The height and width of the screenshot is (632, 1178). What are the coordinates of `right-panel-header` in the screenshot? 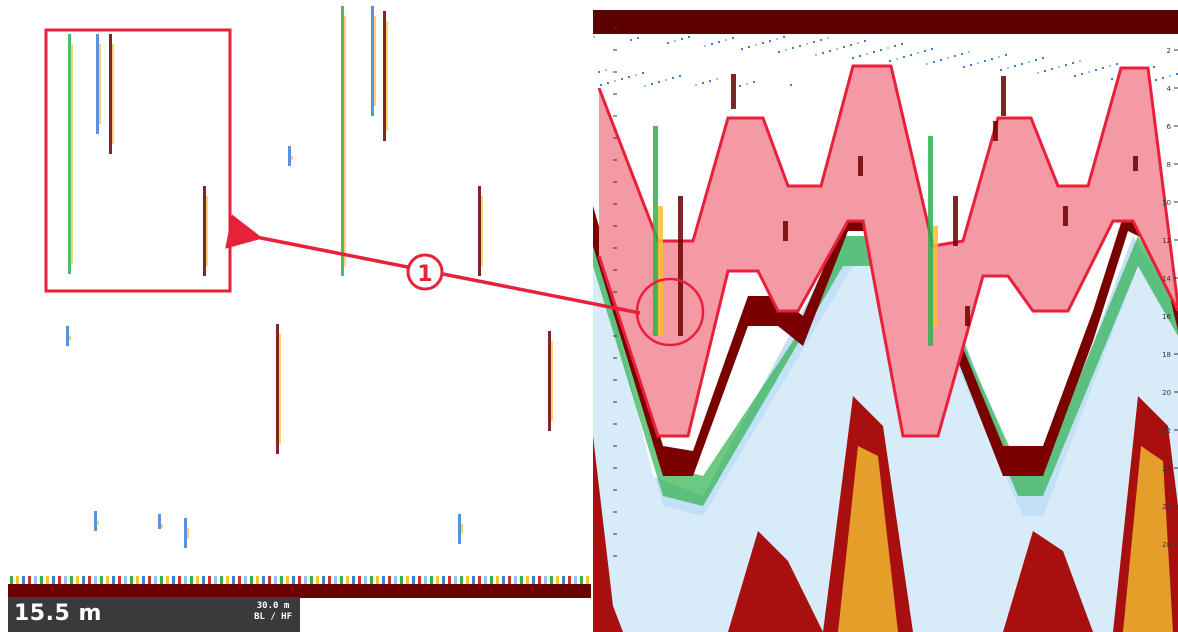 It's located at (885, 22).